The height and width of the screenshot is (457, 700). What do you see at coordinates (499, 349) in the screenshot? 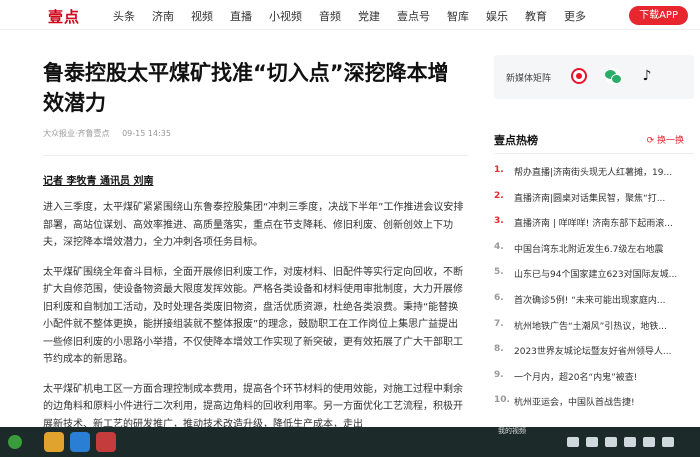
I see `hot-item-rank: 8.` at bounding box center [499, 349].